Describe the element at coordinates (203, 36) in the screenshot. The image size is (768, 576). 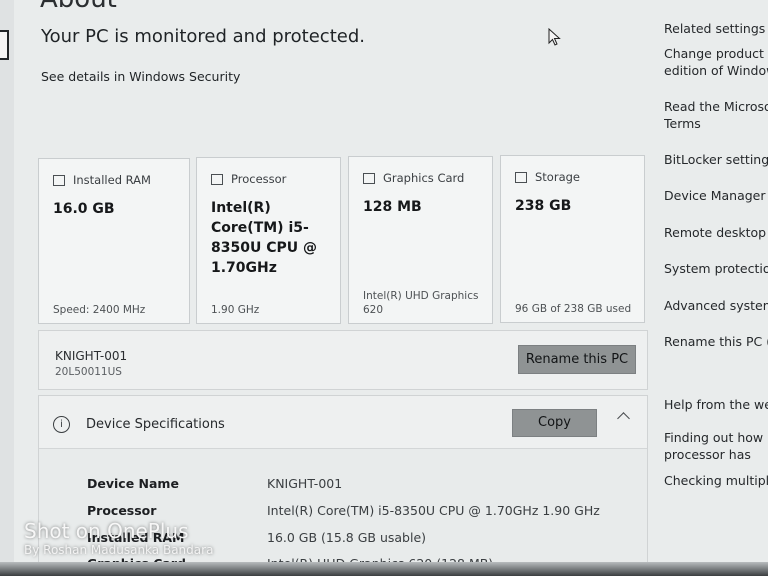
I see `protection-status: Your PC is monitored and protected.` at that location.